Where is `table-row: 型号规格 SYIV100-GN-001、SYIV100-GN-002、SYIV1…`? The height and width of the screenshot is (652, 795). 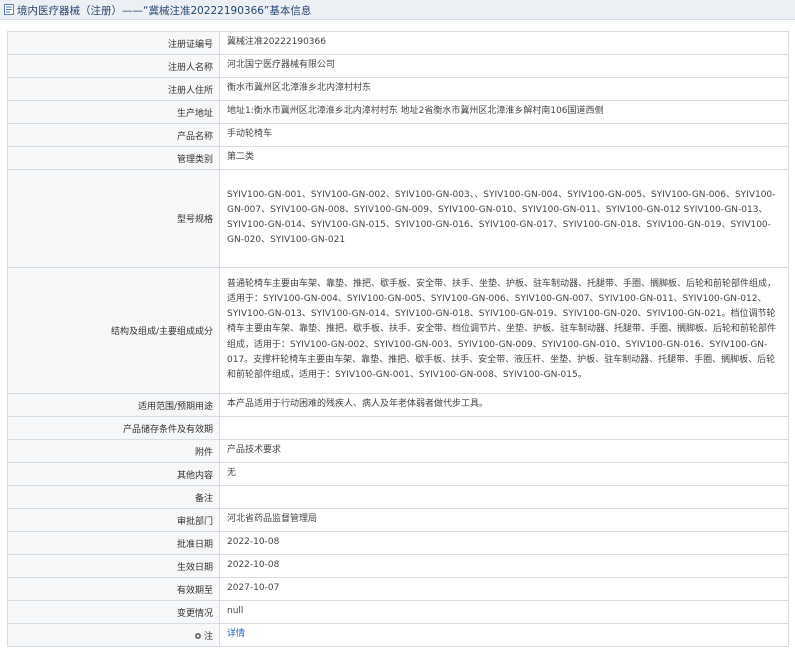 table-row: 型号规格 SYIV100-GN-001、SYIV100-GN-002、SYIV1… is located at coordinates (398, 218).